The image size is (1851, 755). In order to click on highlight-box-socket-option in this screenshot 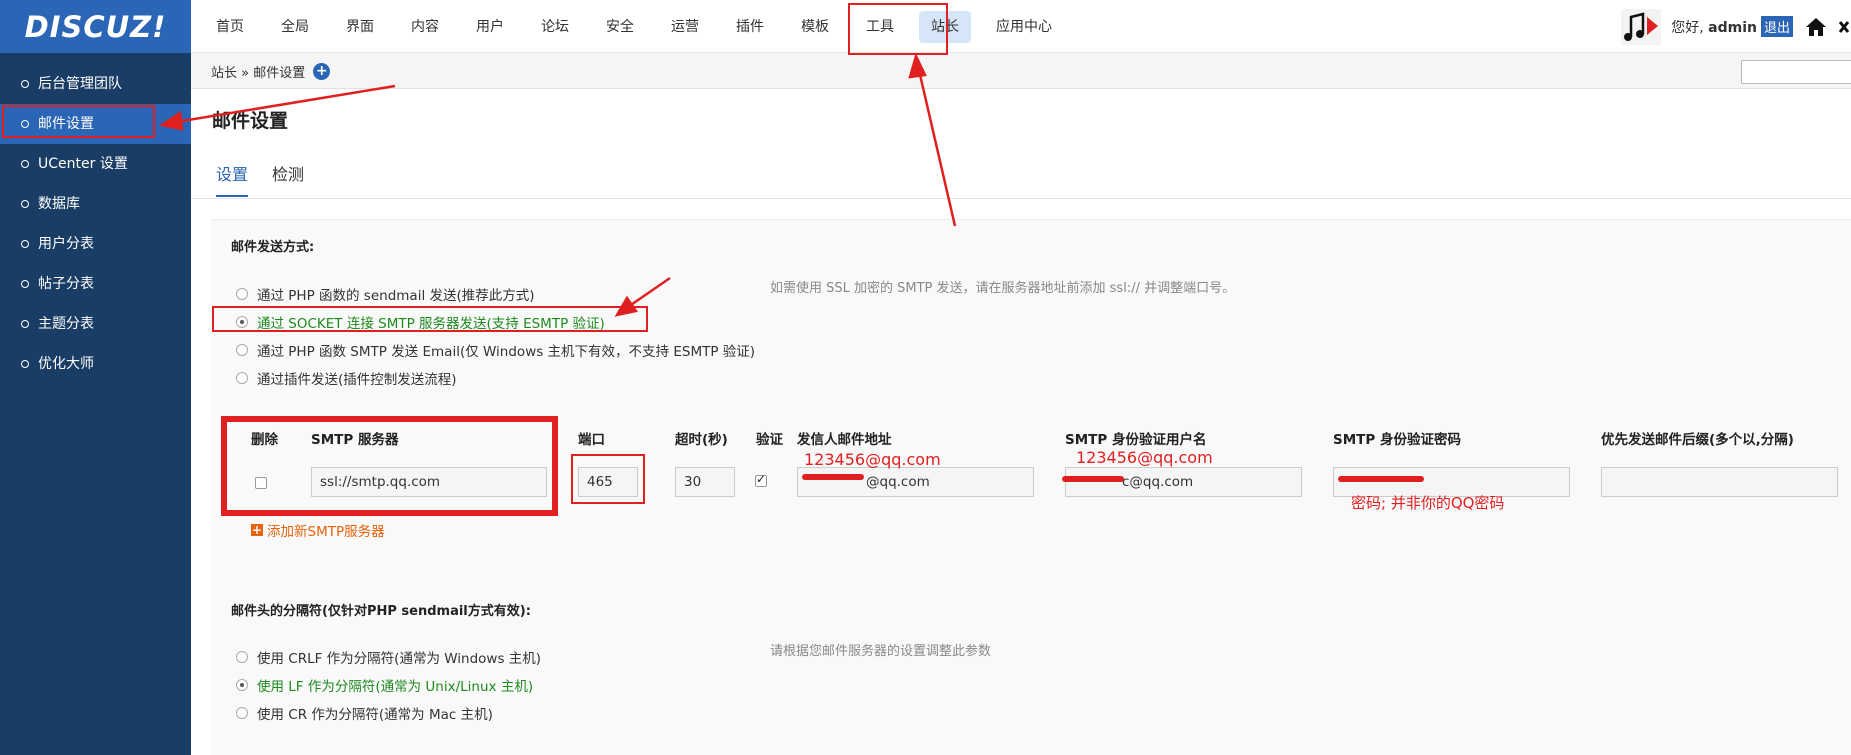, I will do `click(430, 319)`.